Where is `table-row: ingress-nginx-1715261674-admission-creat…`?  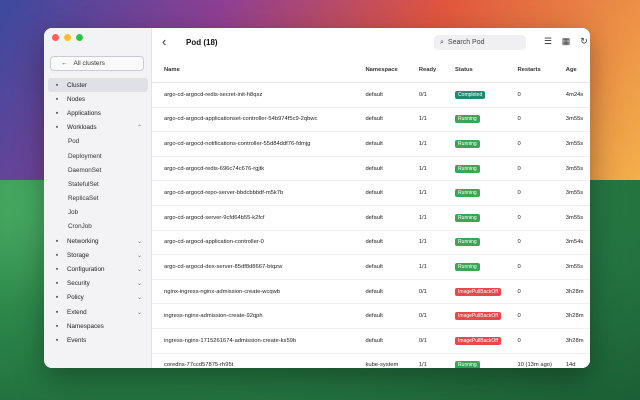 table-row: ingress-nginx-1715261674-admission-creat… is located at coordinates (371, 341).